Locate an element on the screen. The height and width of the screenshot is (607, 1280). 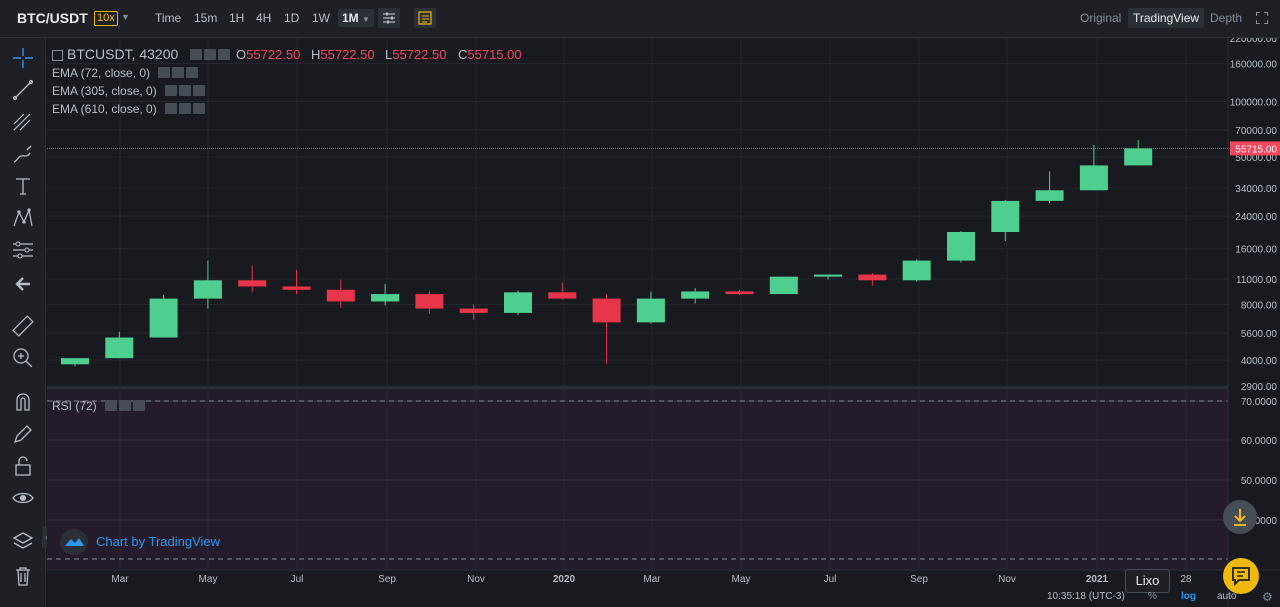
interval-1m: 1M ▼ is located at coordinates (356, 18).